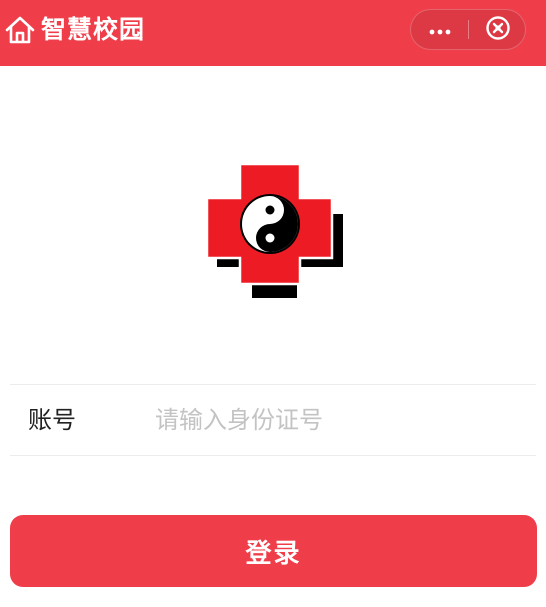  What do you see at coordinates (273, 33) in the screenshot?
I see `title-bar: 智慧校园` at bounding box center [273, 33].